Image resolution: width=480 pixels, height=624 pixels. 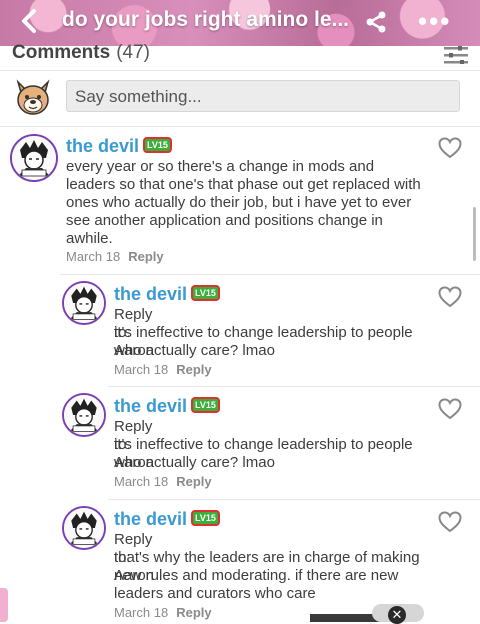 What do you see at coordinates (4, 605) in the screenshot?
I see `side-drawer-handle` at bounding box center [4, 605].